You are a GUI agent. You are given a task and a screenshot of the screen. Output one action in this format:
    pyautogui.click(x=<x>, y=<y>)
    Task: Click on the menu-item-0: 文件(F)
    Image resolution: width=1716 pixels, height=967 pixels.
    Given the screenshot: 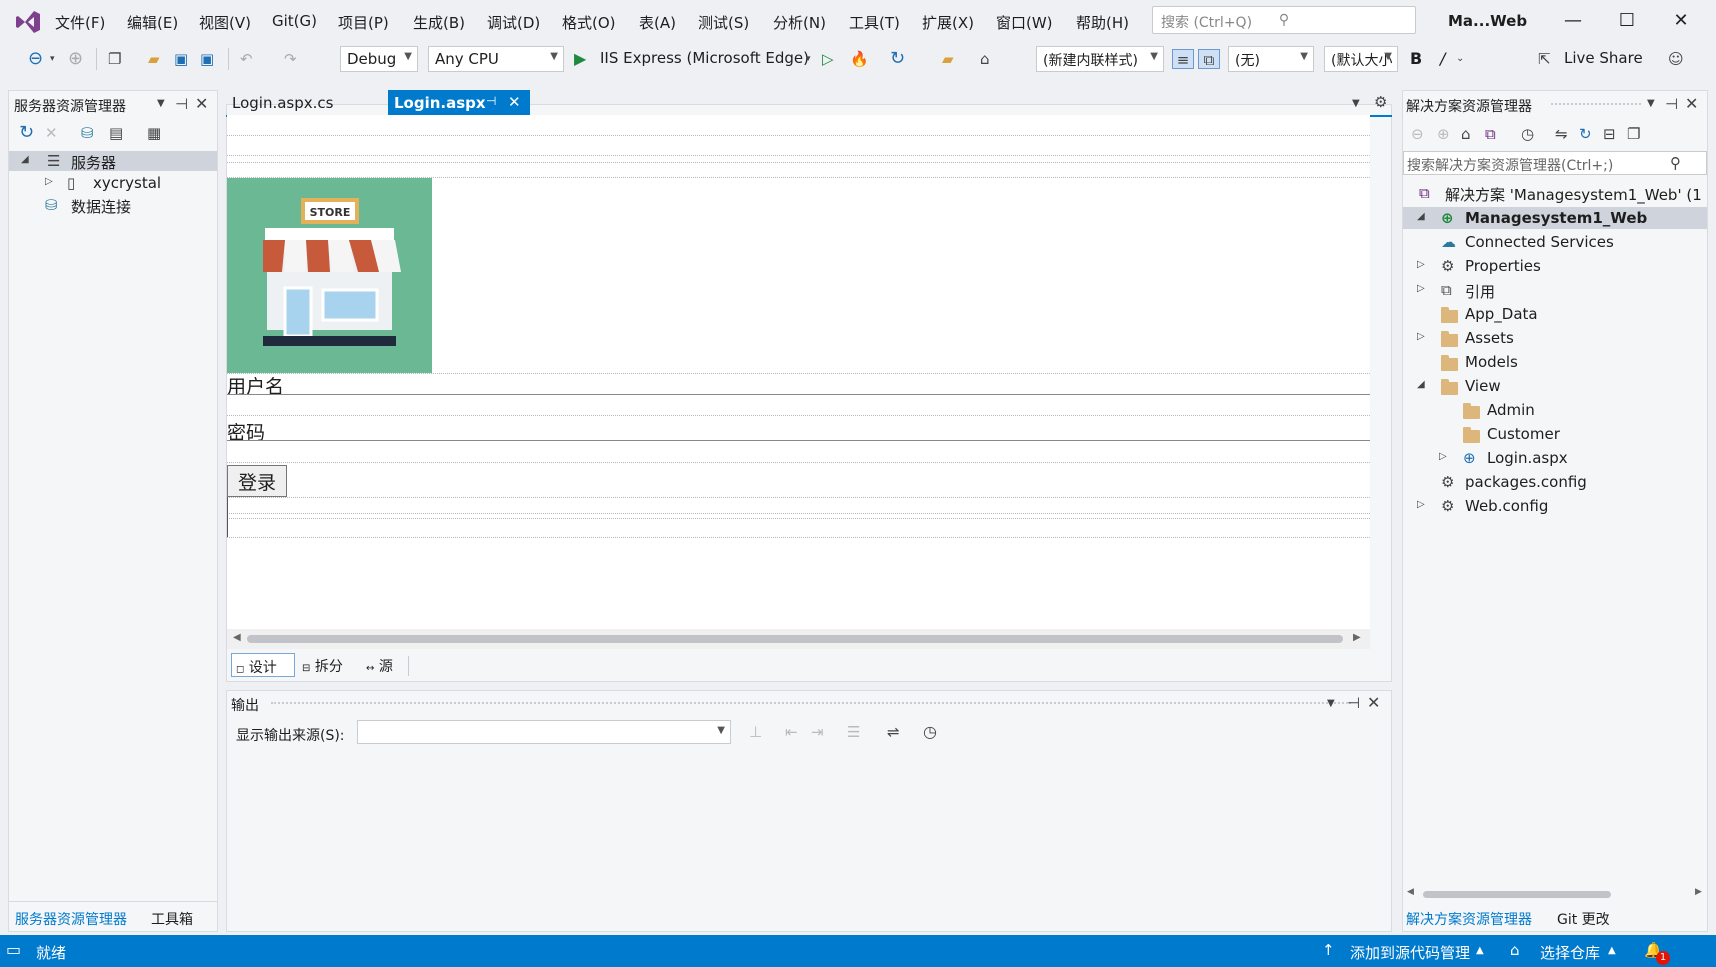 What is the action you would take?
    pyautogui.click(x=80, y=22)
    